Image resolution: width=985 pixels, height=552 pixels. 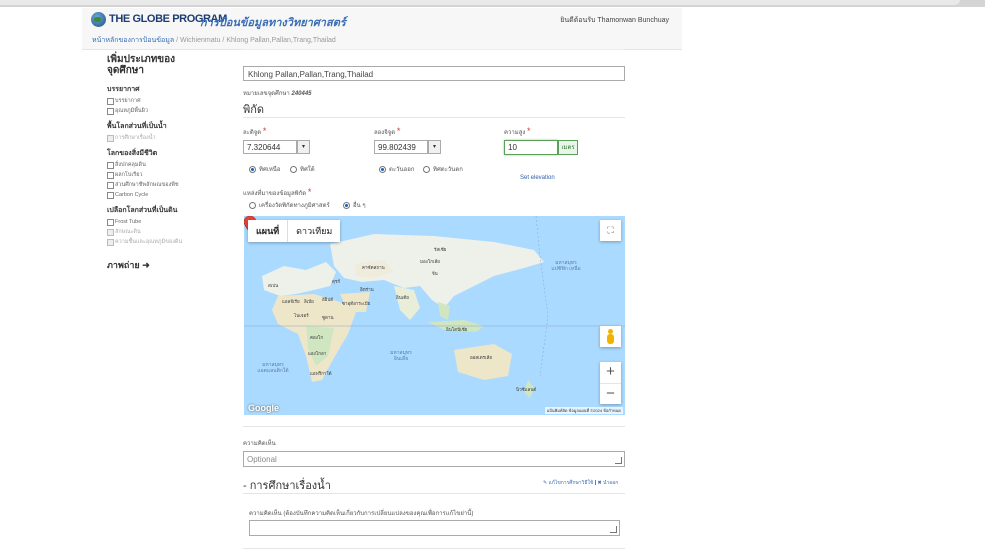 I want to click on breadcrumb-home-link: หน้าหลักของการป้อนข้อมูล, so click(x=133, y=40).